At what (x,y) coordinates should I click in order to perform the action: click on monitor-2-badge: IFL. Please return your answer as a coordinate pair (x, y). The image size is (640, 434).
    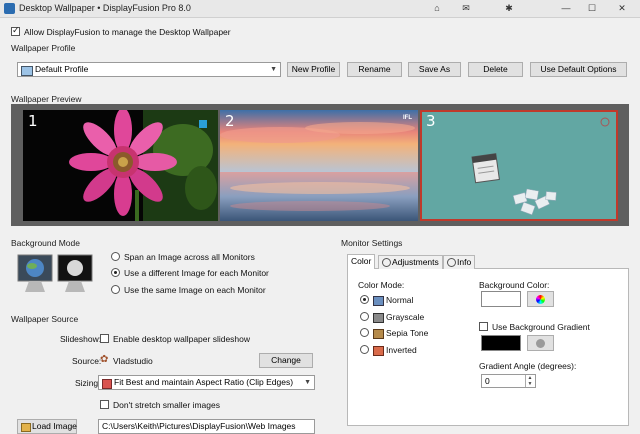
    Looking at the image, I should click on (407, 118).